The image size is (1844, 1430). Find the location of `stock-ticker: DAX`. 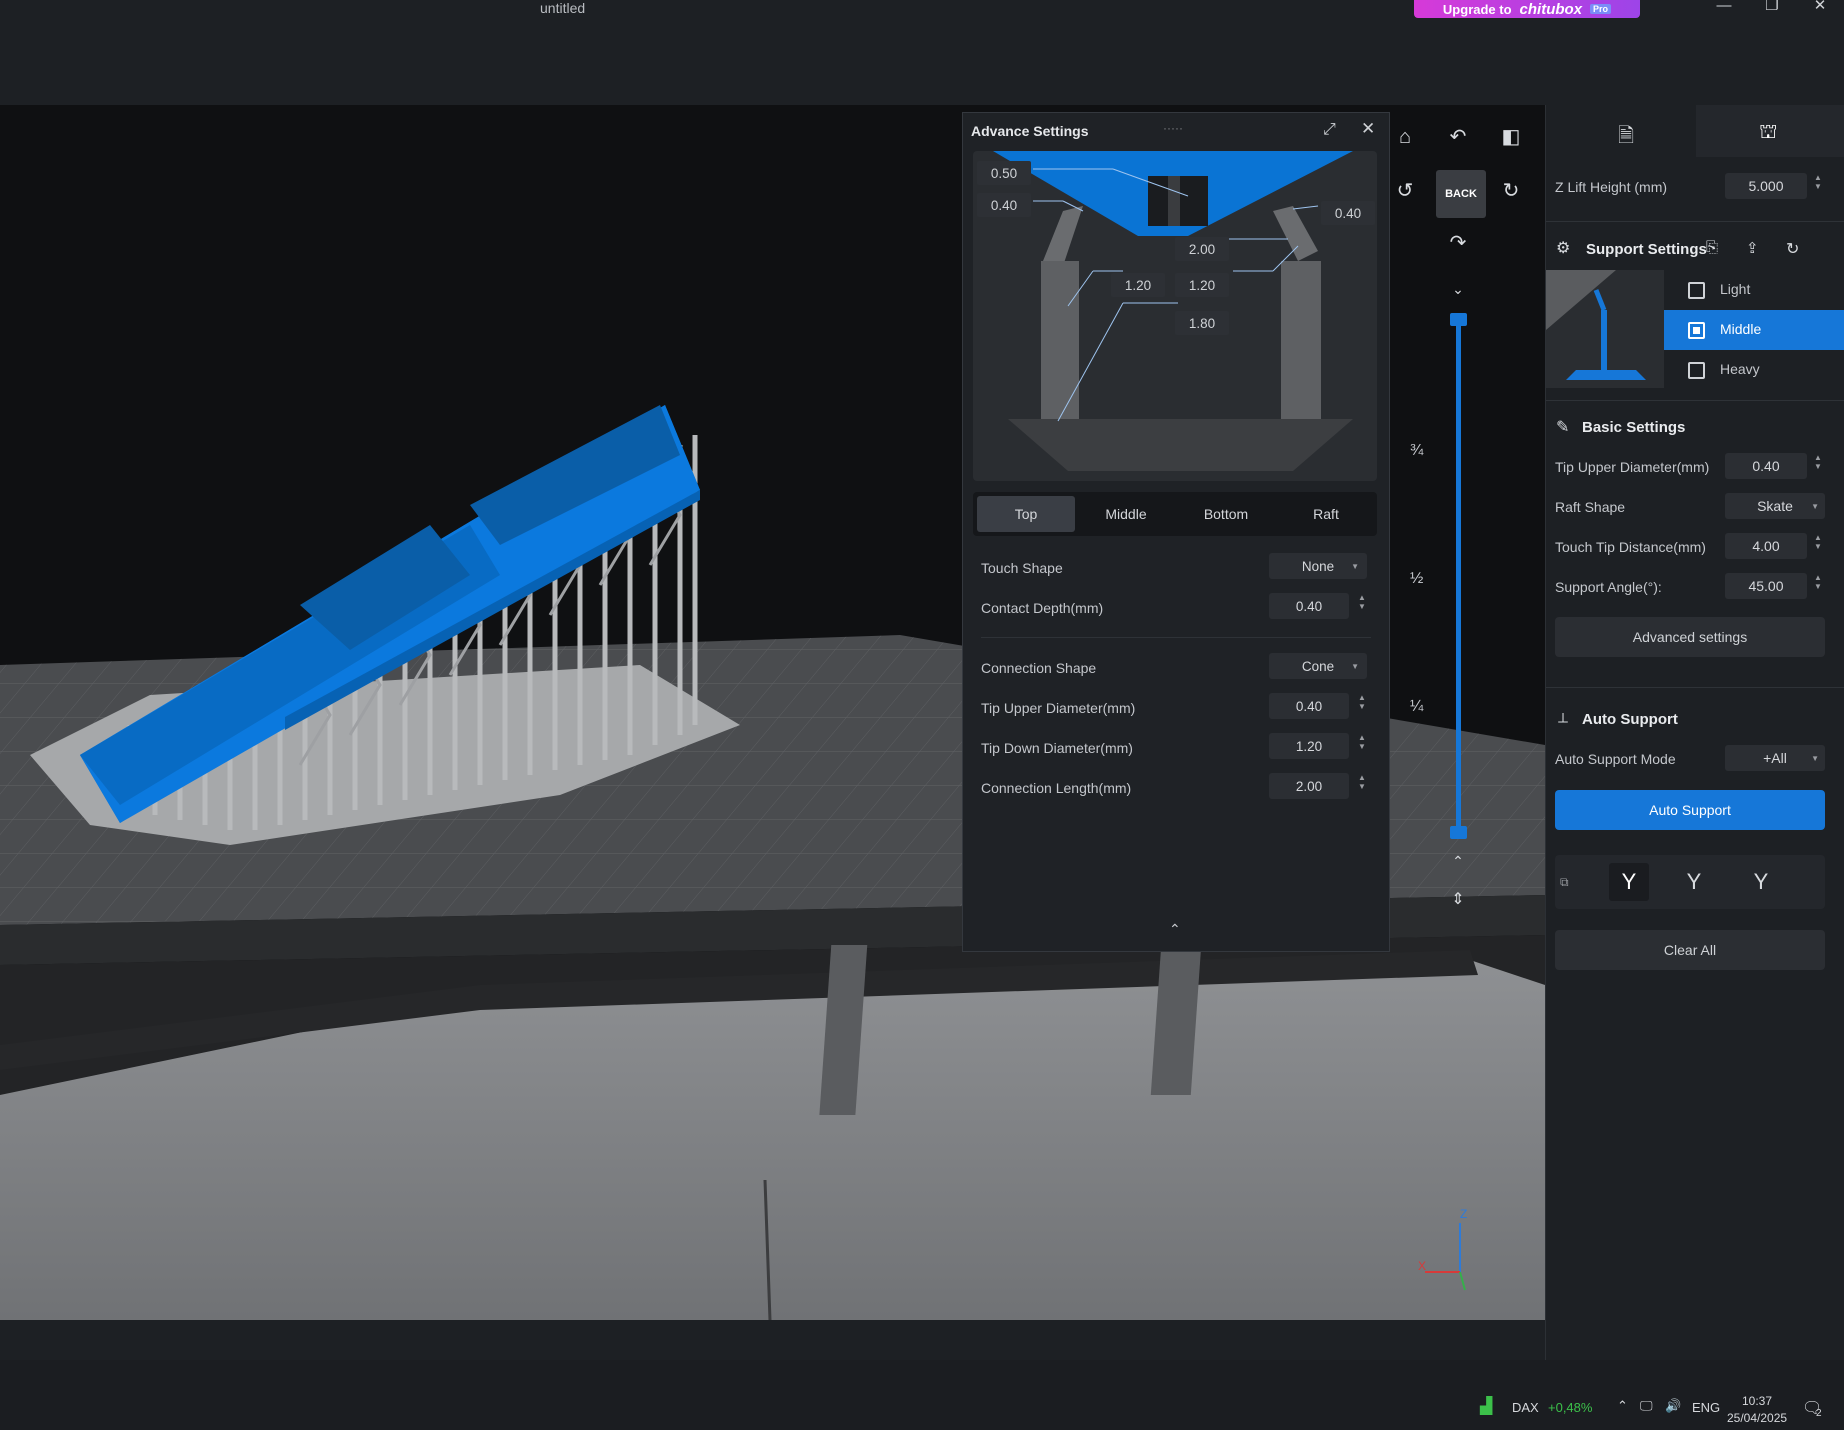

stock-ticker: DAX is located at coordinates (1525, 1407).